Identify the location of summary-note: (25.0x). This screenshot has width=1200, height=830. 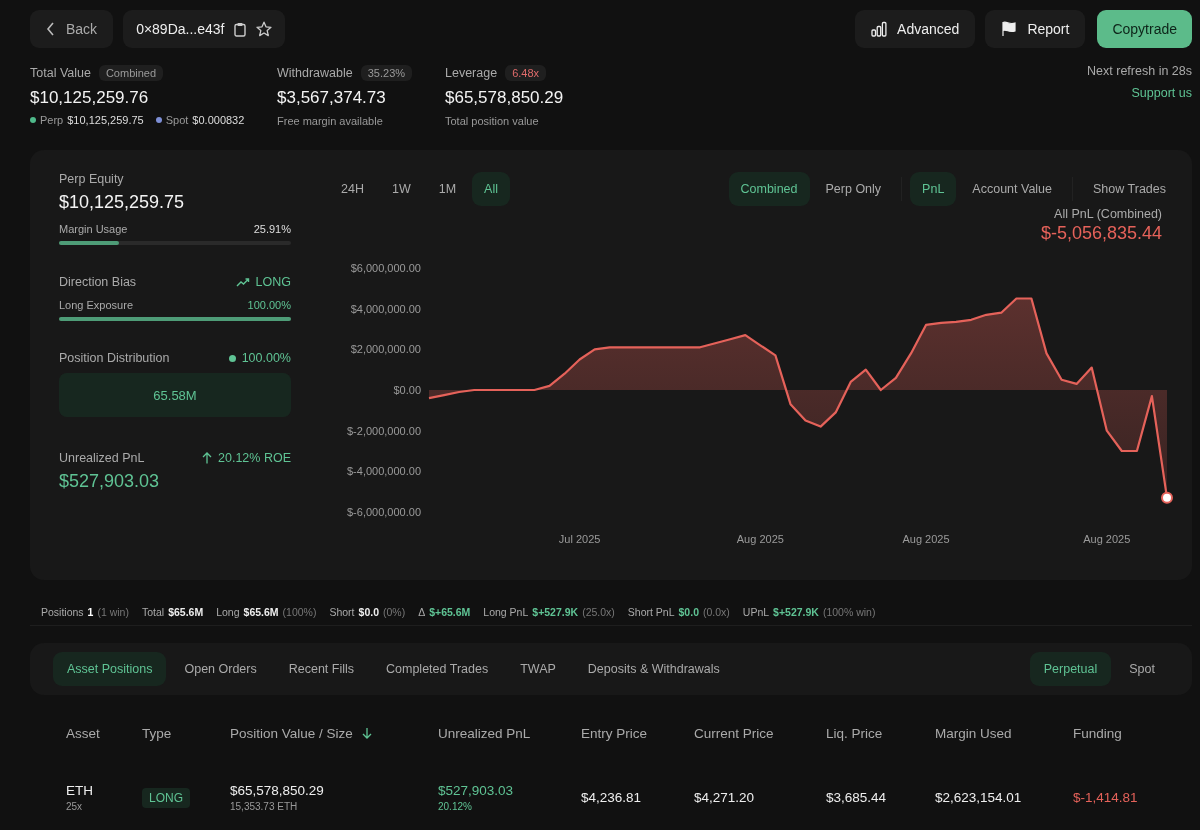
(598, 611).